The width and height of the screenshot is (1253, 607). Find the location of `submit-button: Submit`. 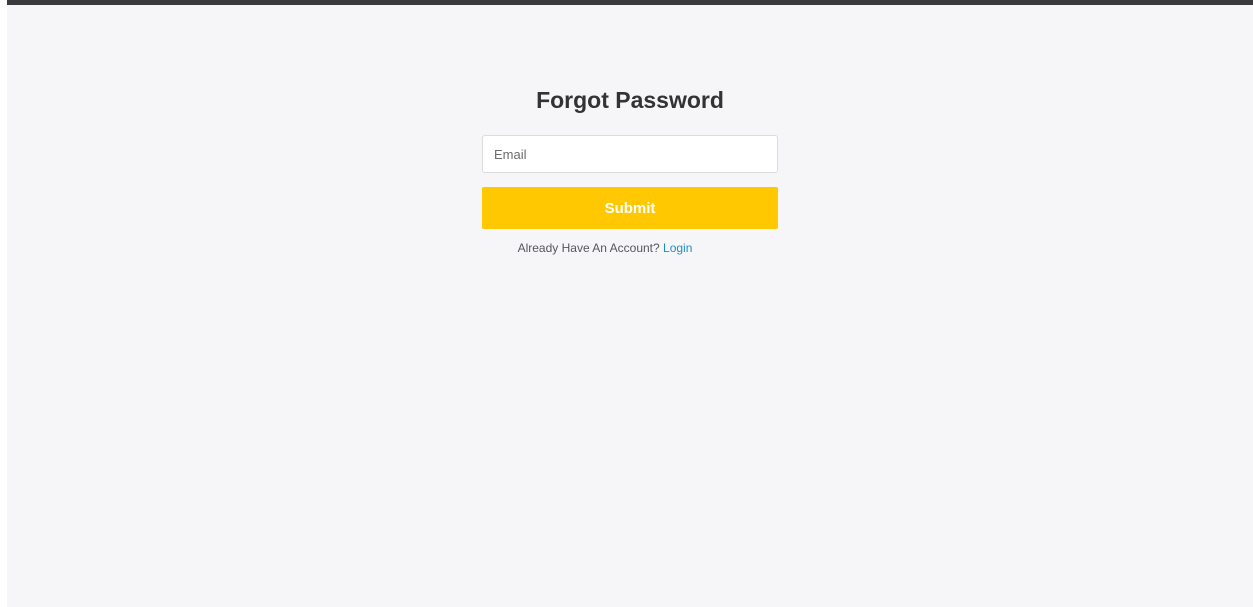

submit-button: Submit is located at coordinates (630, 208).